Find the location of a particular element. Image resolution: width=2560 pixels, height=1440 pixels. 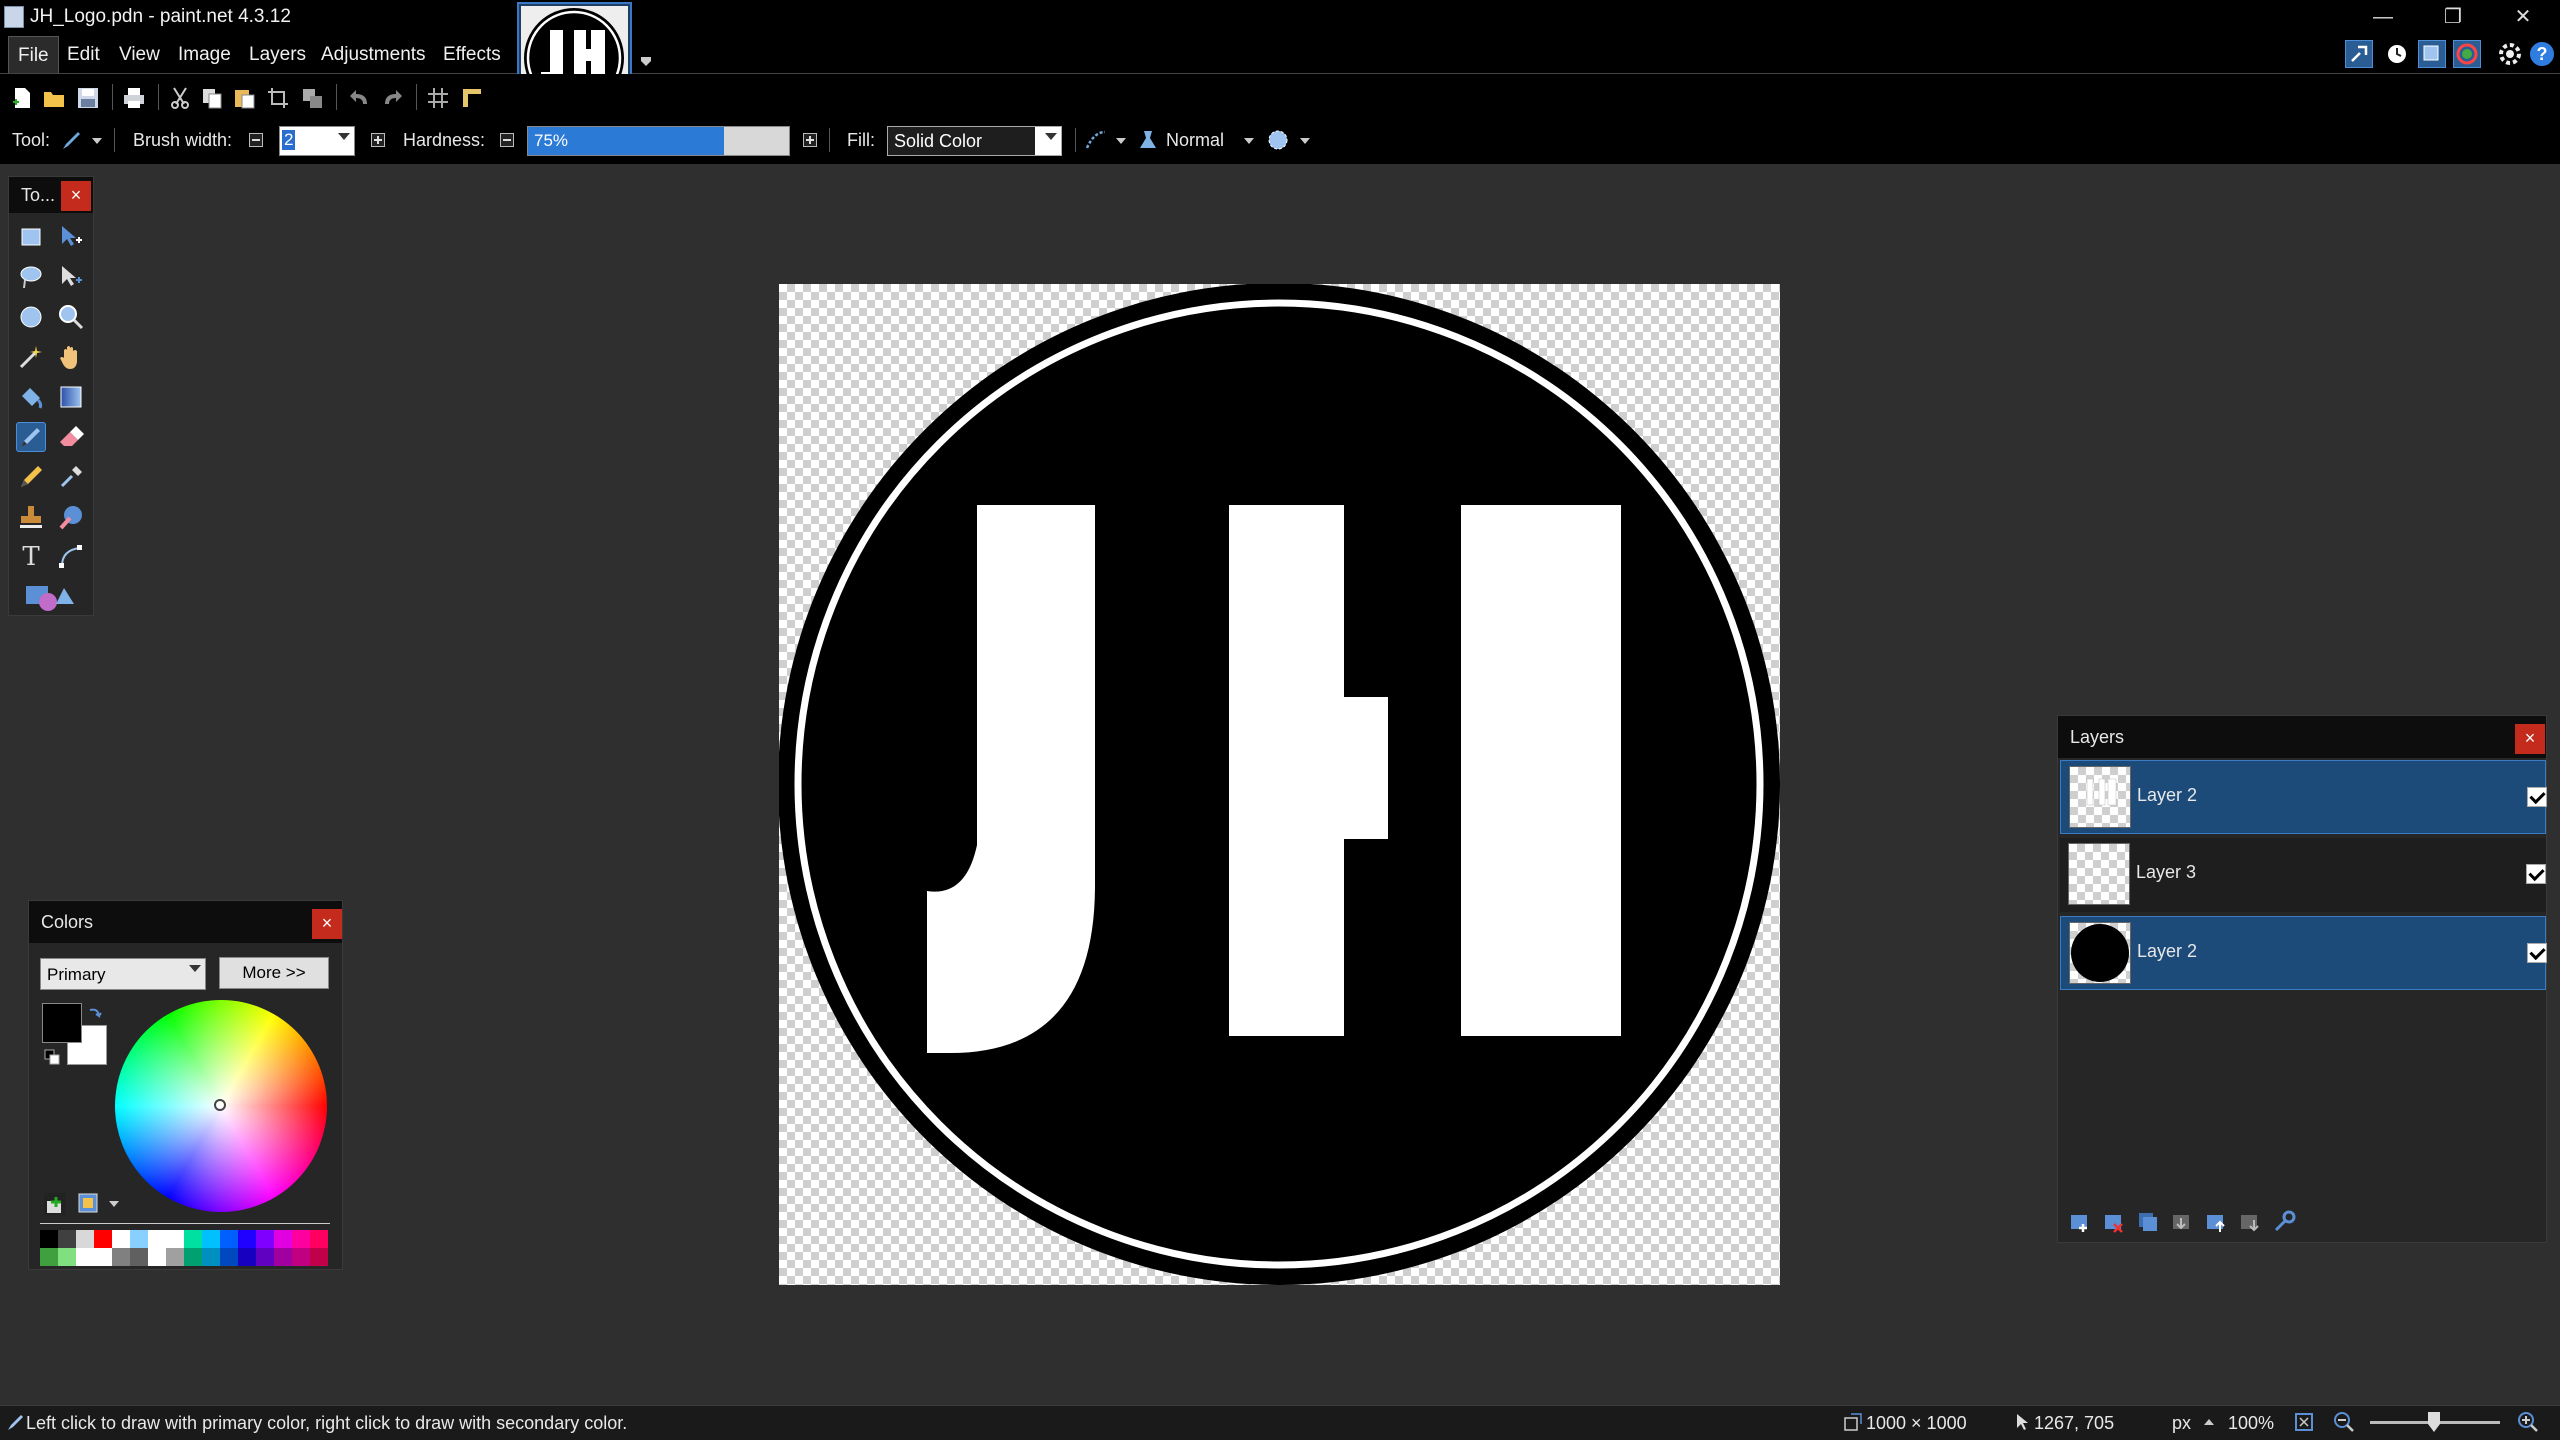

colors-window-toggle-icon is located at coordinates (2467, 54).